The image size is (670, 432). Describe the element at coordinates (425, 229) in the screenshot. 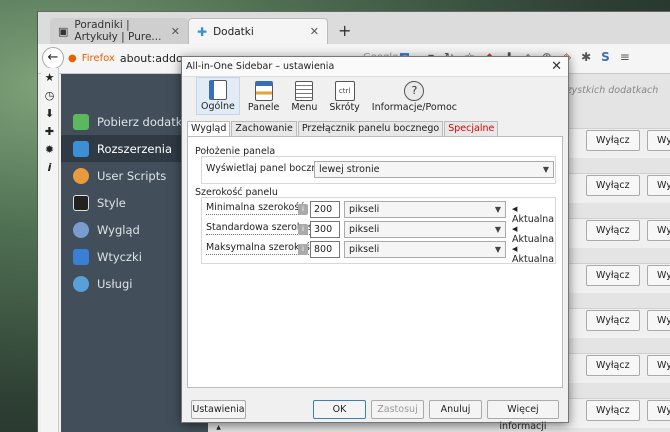

I see `standard-width-unit-select: pikseli ▼` at that location.